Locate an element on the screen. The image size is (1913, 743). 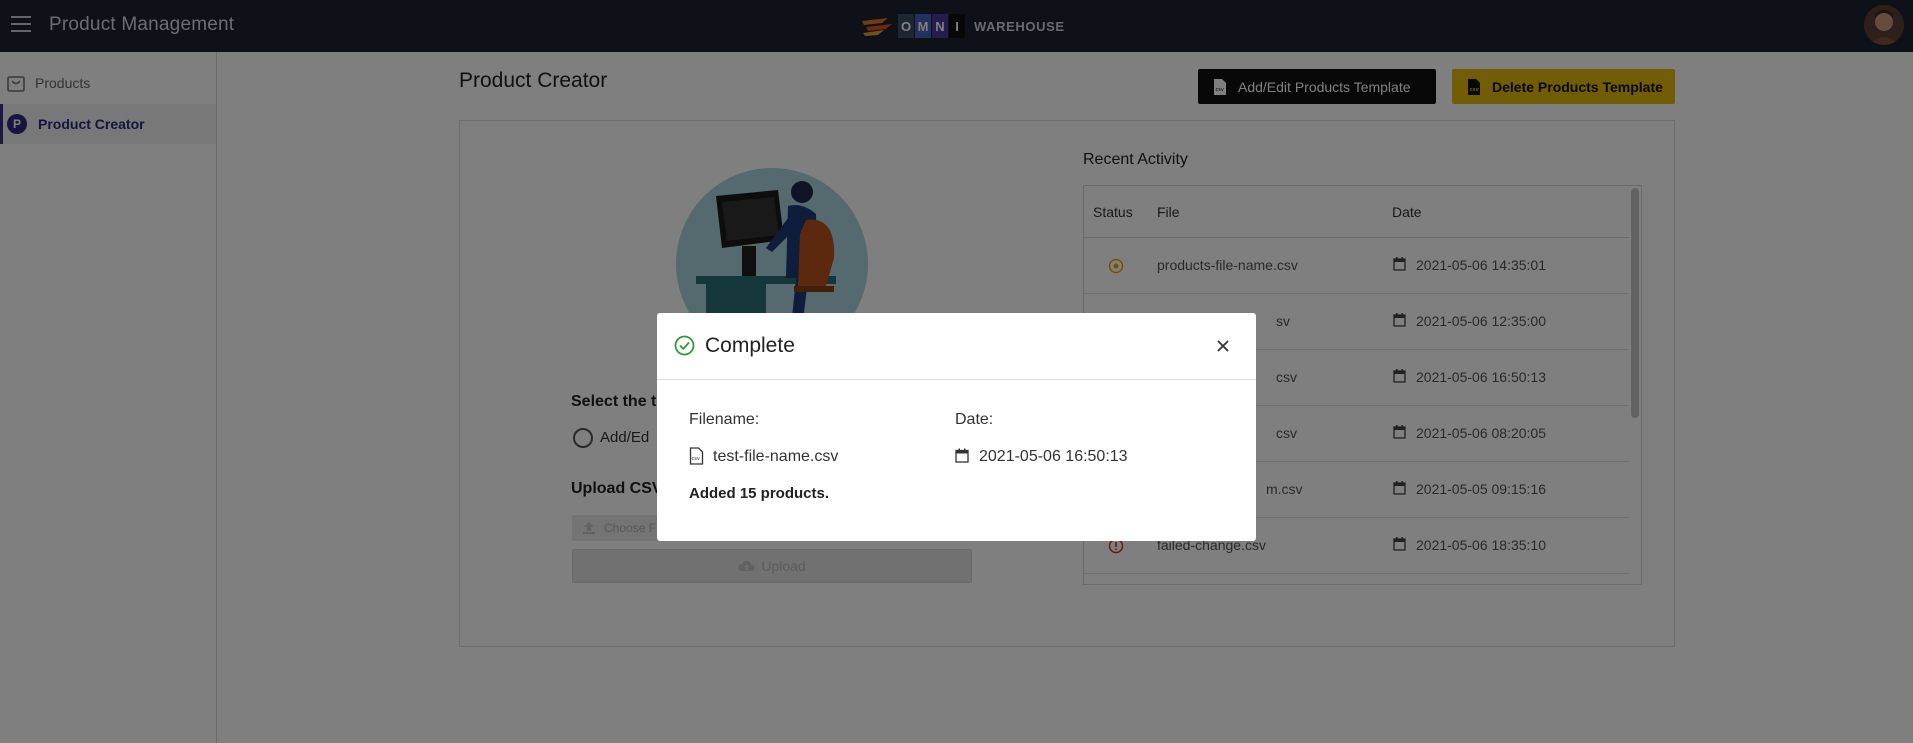
dialog-header: Complete is located at coordinates (956, 346).